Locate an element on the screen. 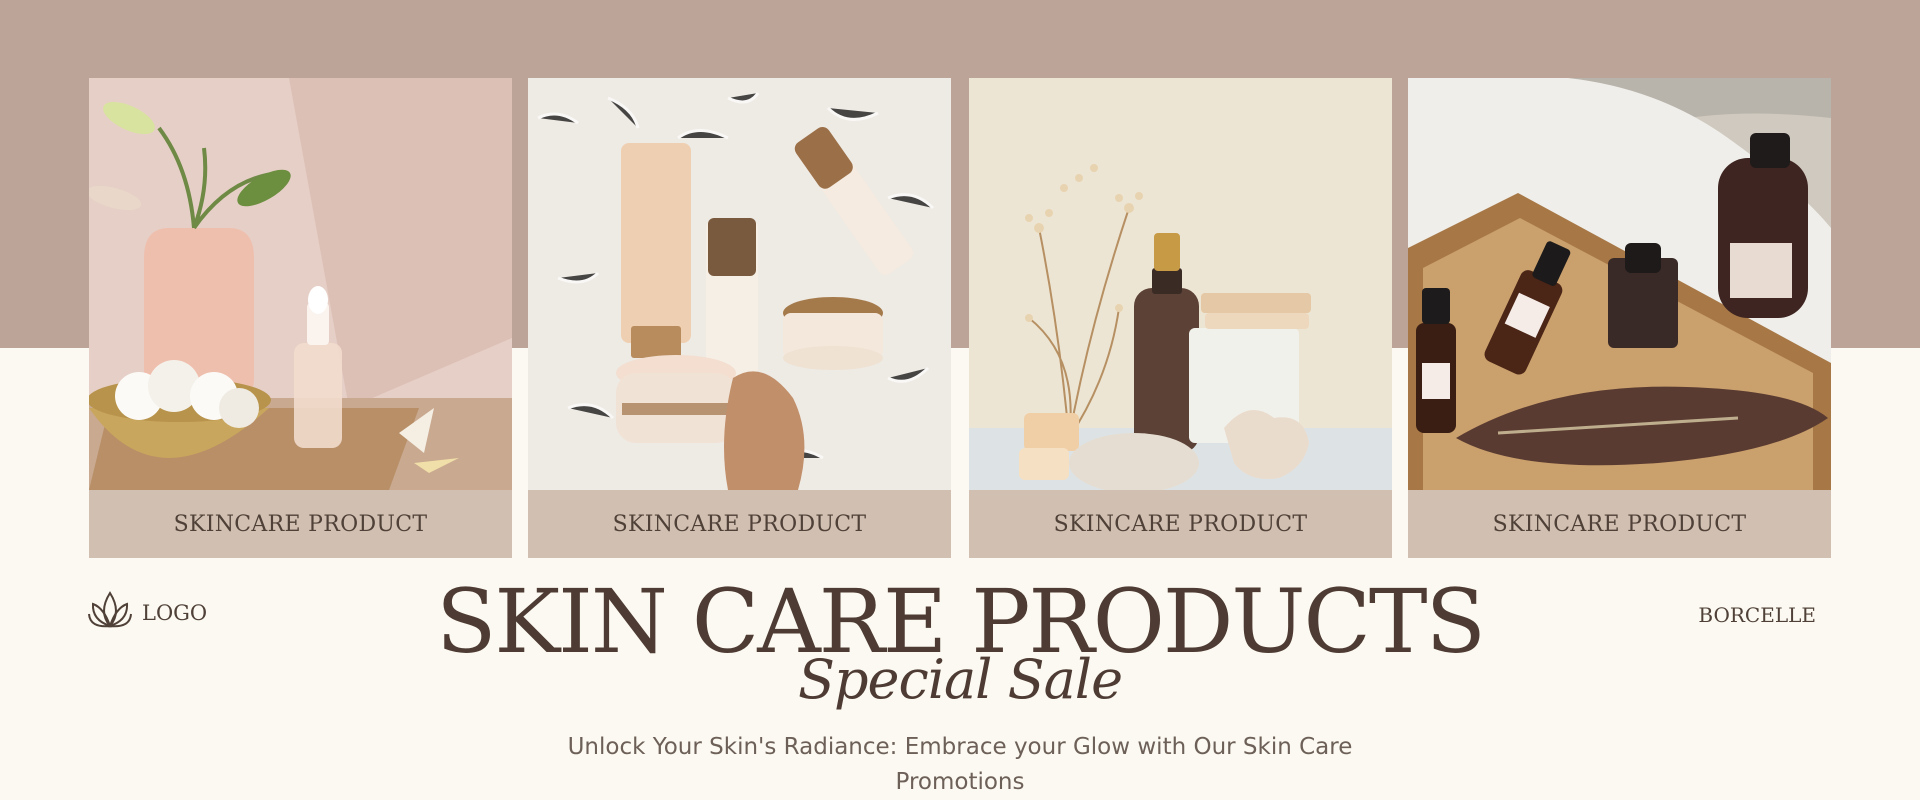 The width and height of the screenshot is (1920, 800). subtitle: Special Sale is located at coordinates (960, 679).